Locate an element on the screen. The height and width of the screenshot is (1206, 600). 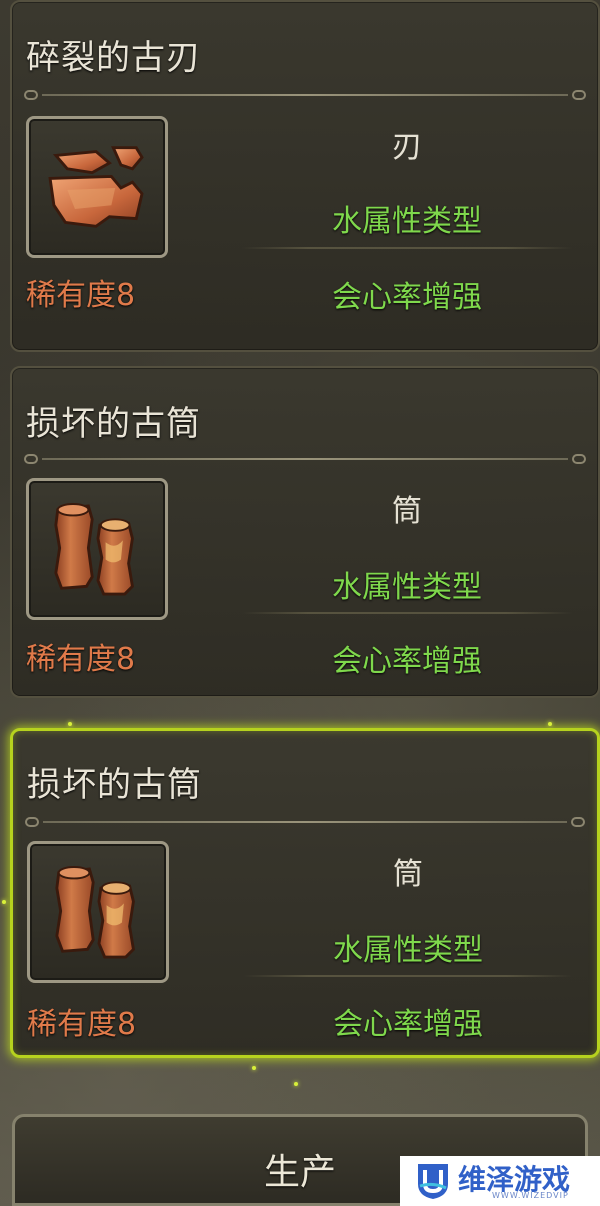
watermark: 维泽游戏 WWW.WIZEDVIP is located at coordinates (500, 1181).